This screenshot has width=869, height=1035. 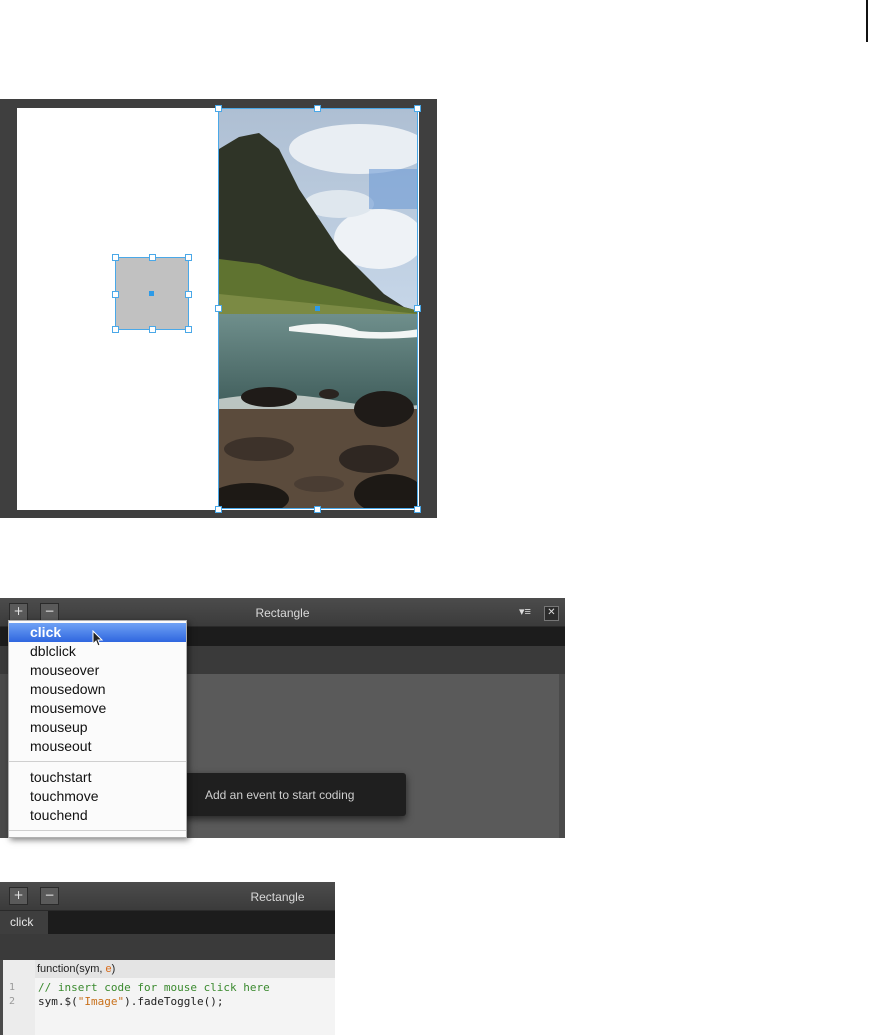 What do you see at coordinates (188, 329) in the screenshot?
I see `rect-handle-bottom-right` at bounding box center [188, 329].